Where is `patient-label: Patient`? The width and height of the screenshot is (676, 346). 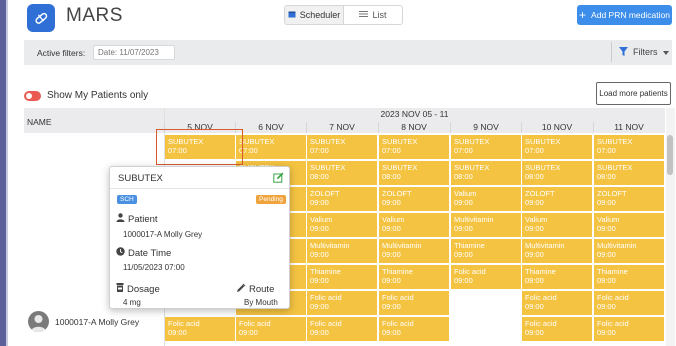
patient-label: Patient is located at coordinates (143, 219).